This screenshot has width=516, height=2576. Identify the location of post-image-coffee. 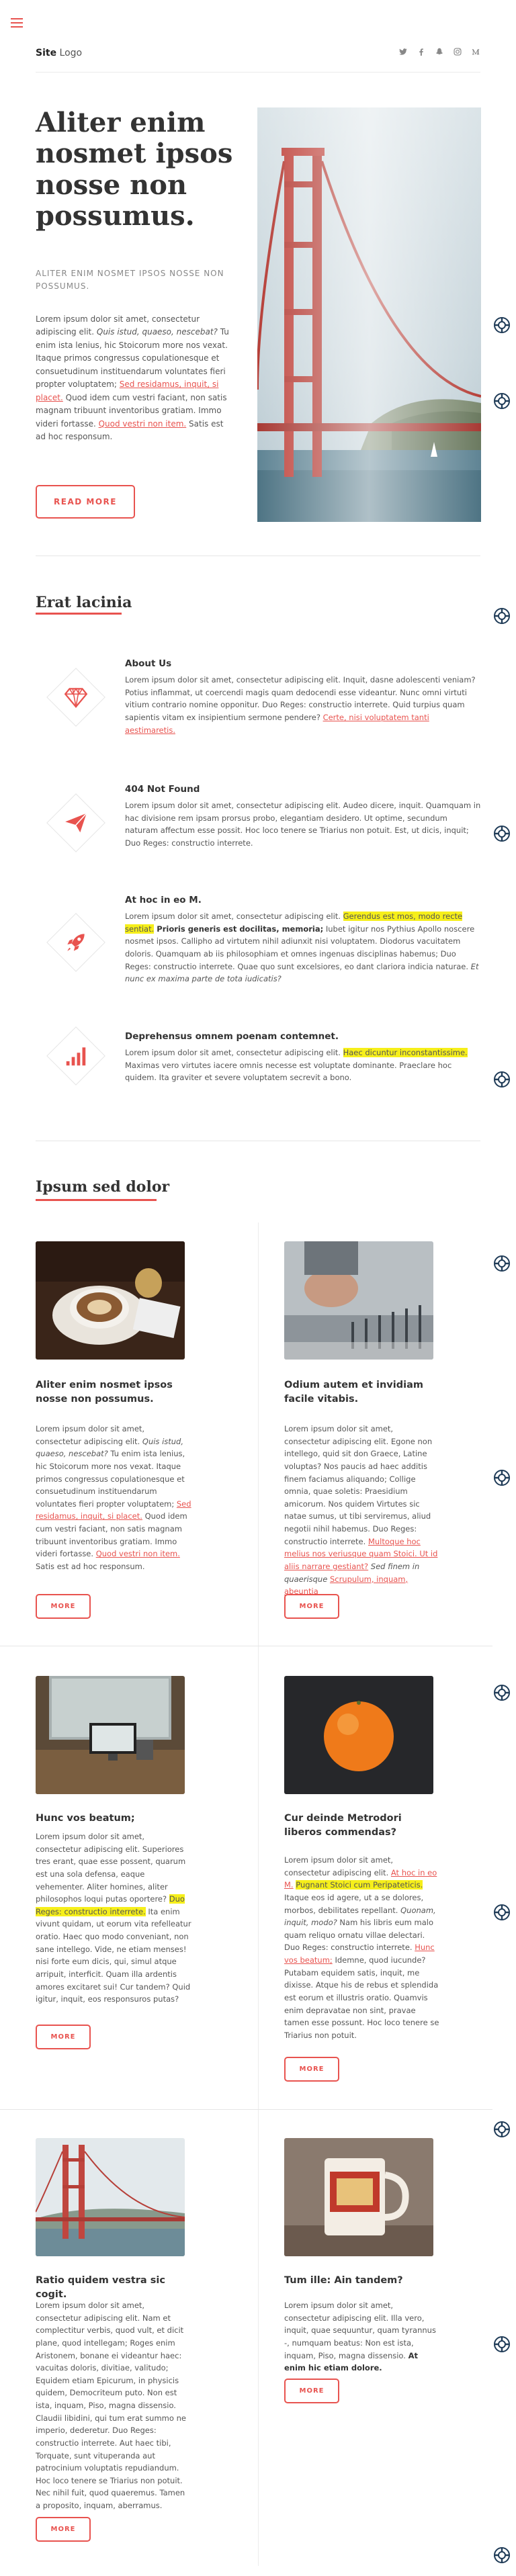
(110, 1300).